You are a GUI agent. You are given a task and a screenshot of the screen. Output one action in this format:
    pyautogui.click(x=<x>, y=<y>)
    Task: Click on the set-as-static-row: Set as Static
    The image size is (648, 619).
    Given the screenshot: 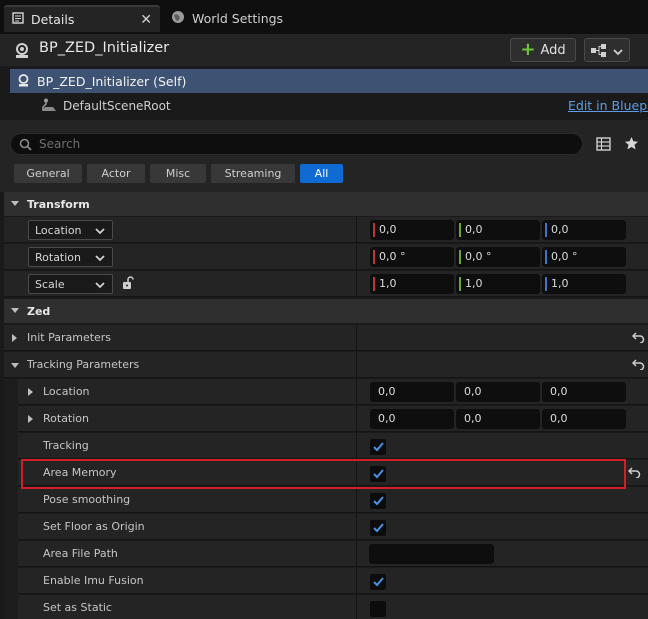 What is the action you would take?
    pyautogui.click(x=333, y=607)
    